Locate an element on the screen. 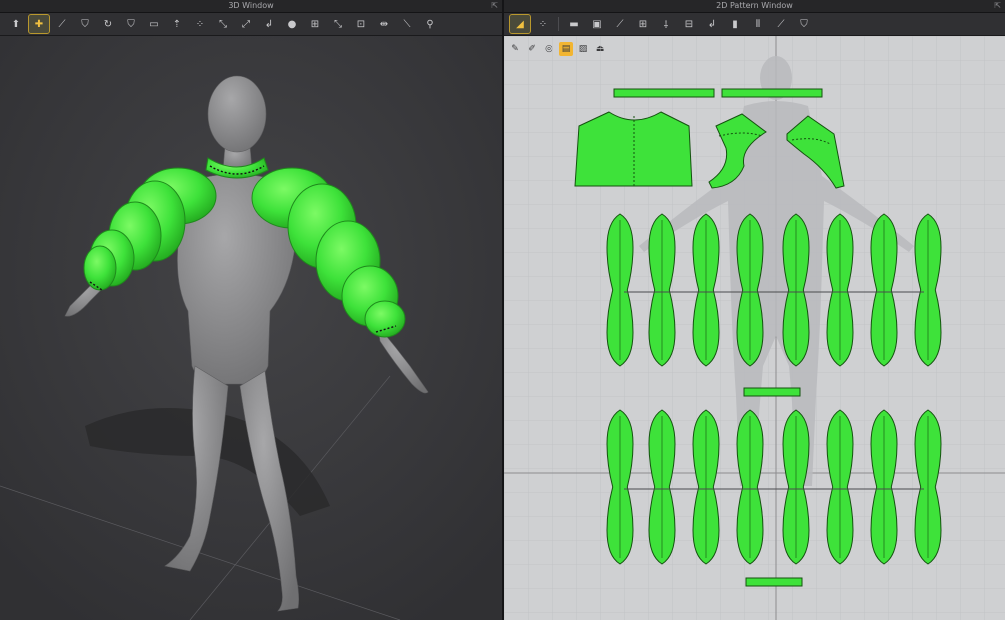 The image size is (1005, 620). tuck-icon: ▭ is located at coordinates (154, 24).